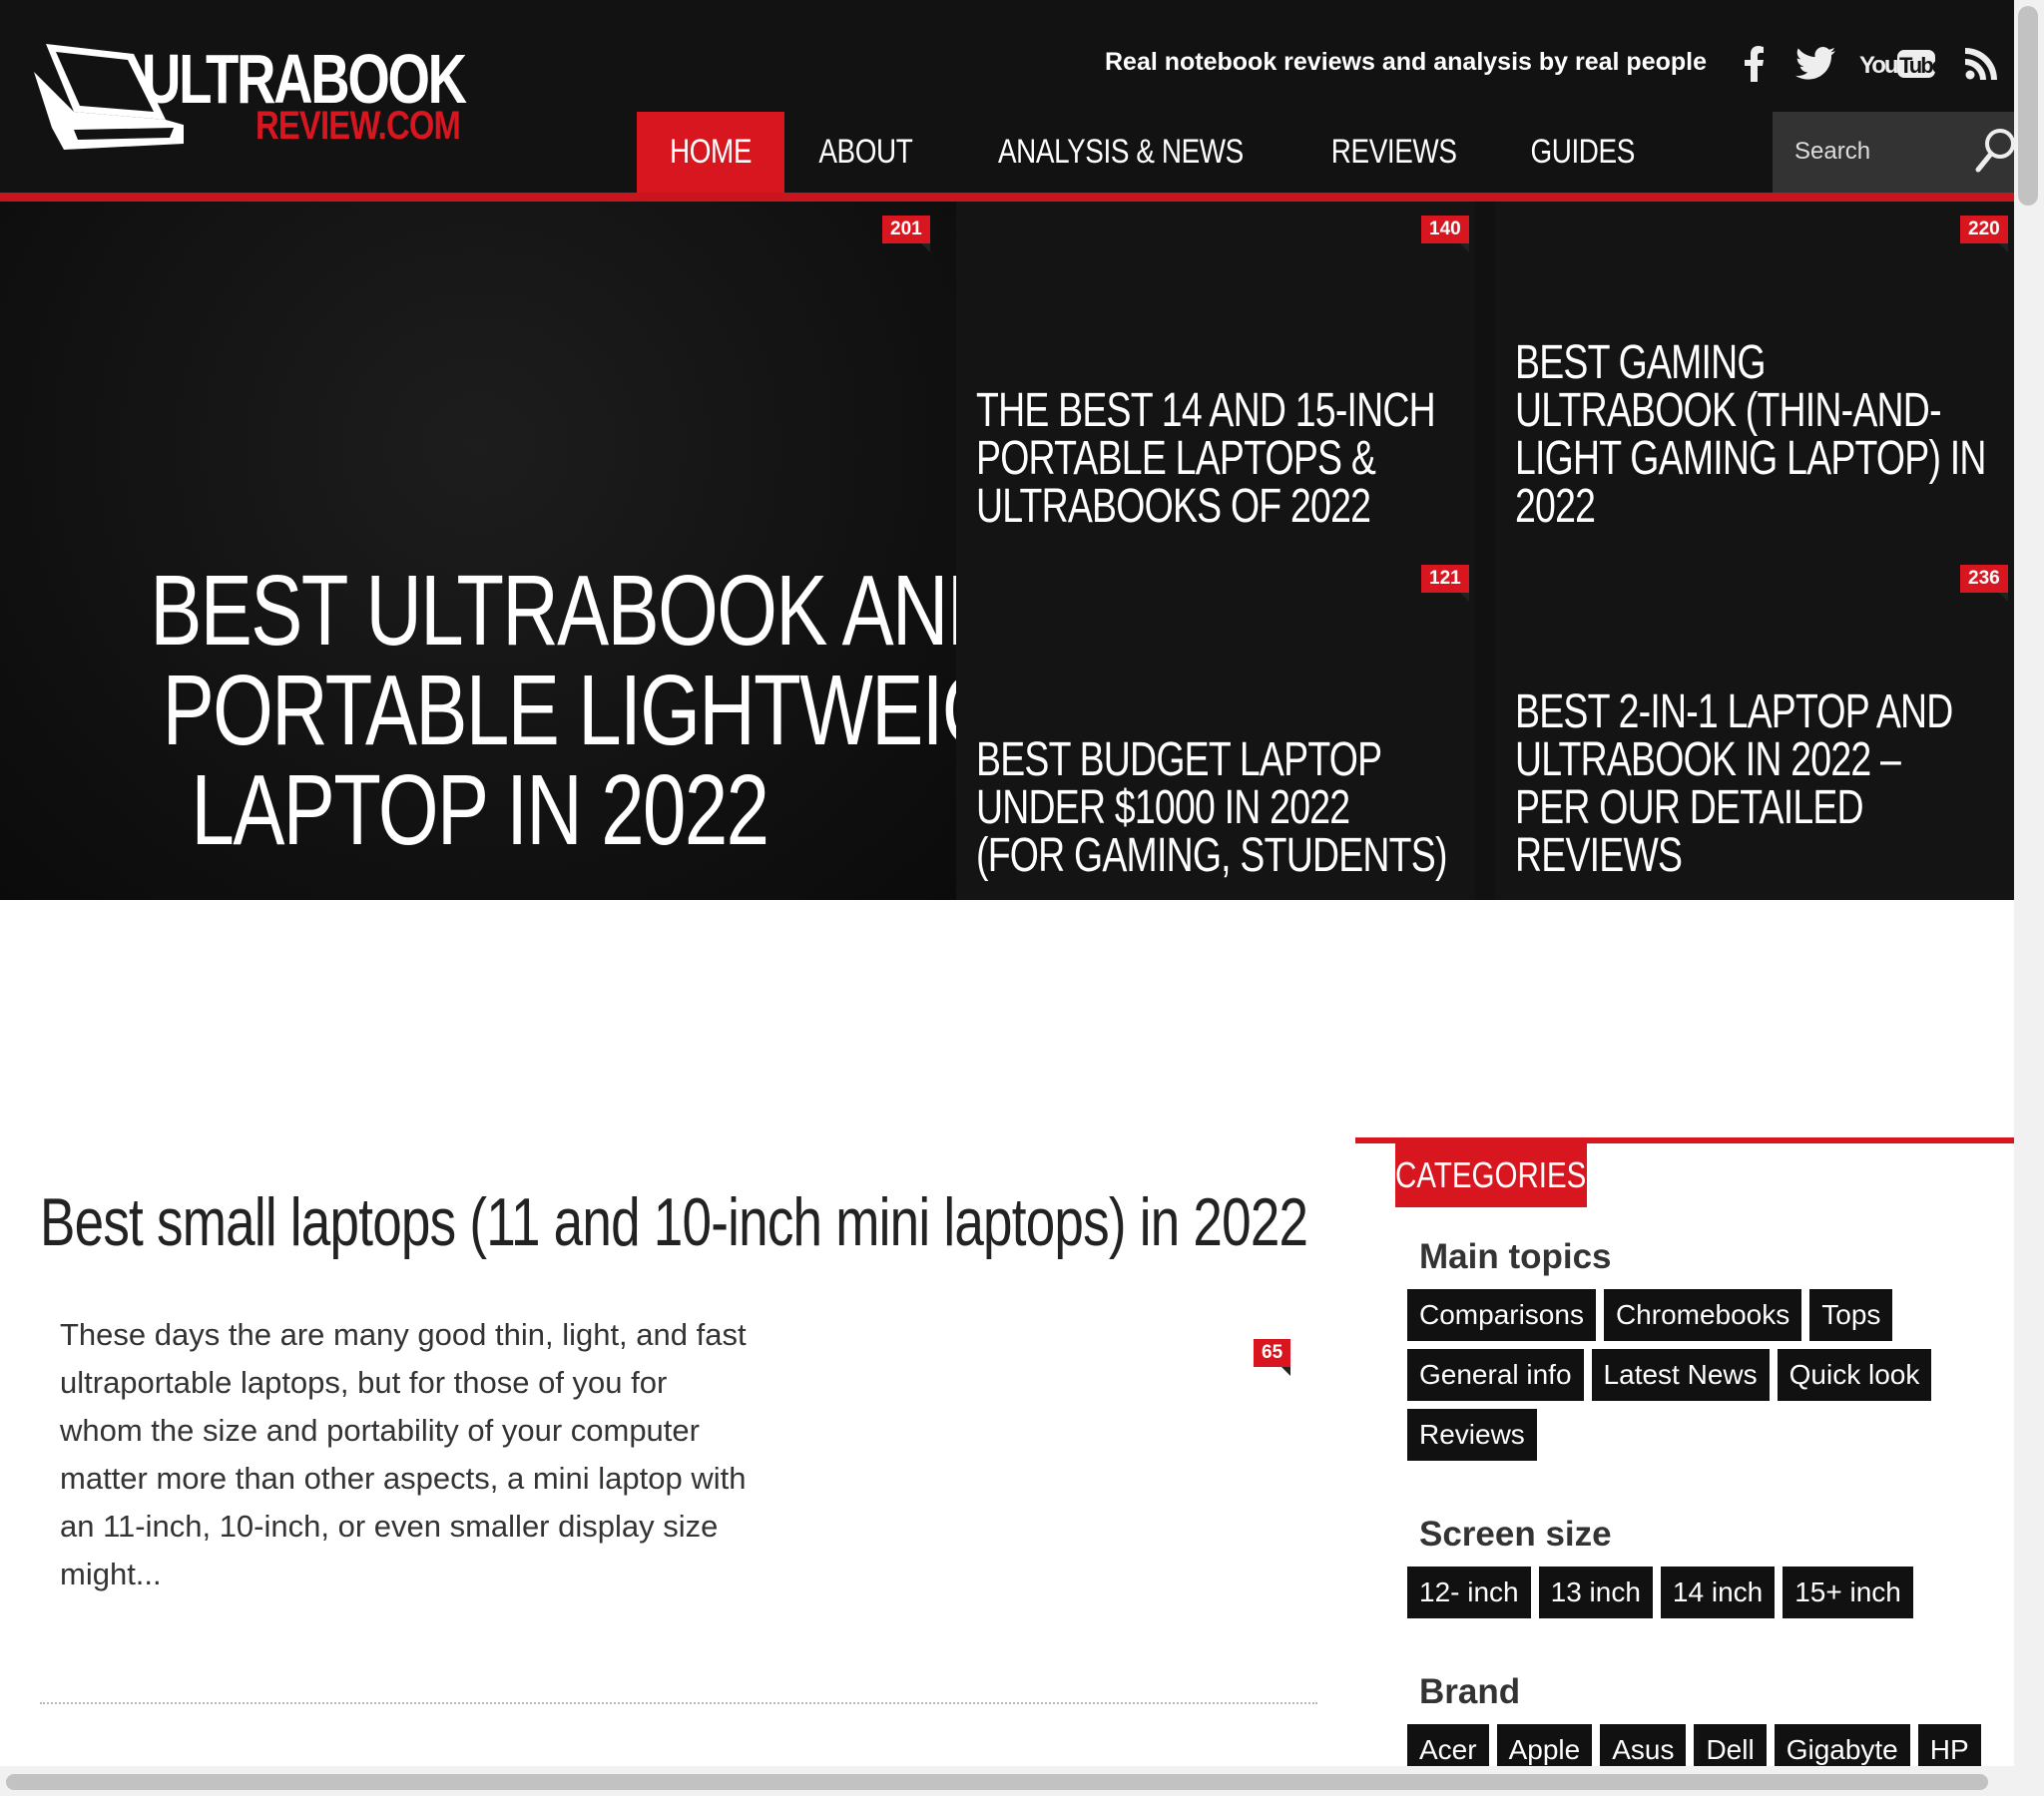 The height and width of the screenshot is (1796, 2044). Describe the element at coordinates (1874, 152) in the screenshot. I see `search-input` at that location.